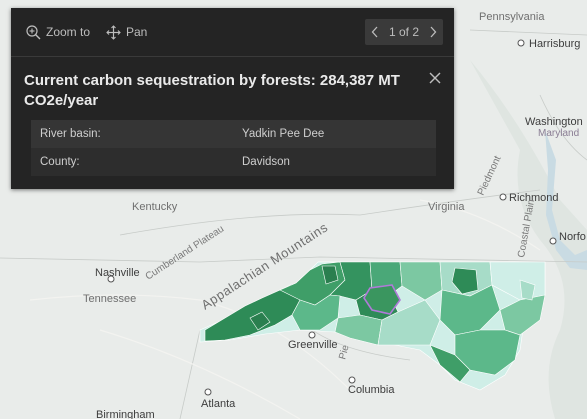  I want to click on label-virginia: Virginia, so click(446, 207).